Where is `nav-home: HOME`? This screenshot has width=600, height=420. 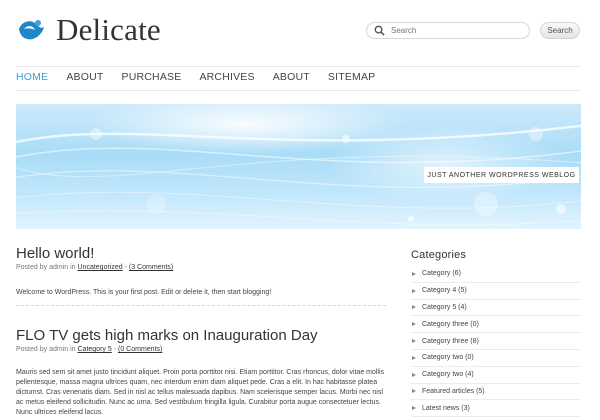 nav-home: HOME is located at coordinates (32, 77).